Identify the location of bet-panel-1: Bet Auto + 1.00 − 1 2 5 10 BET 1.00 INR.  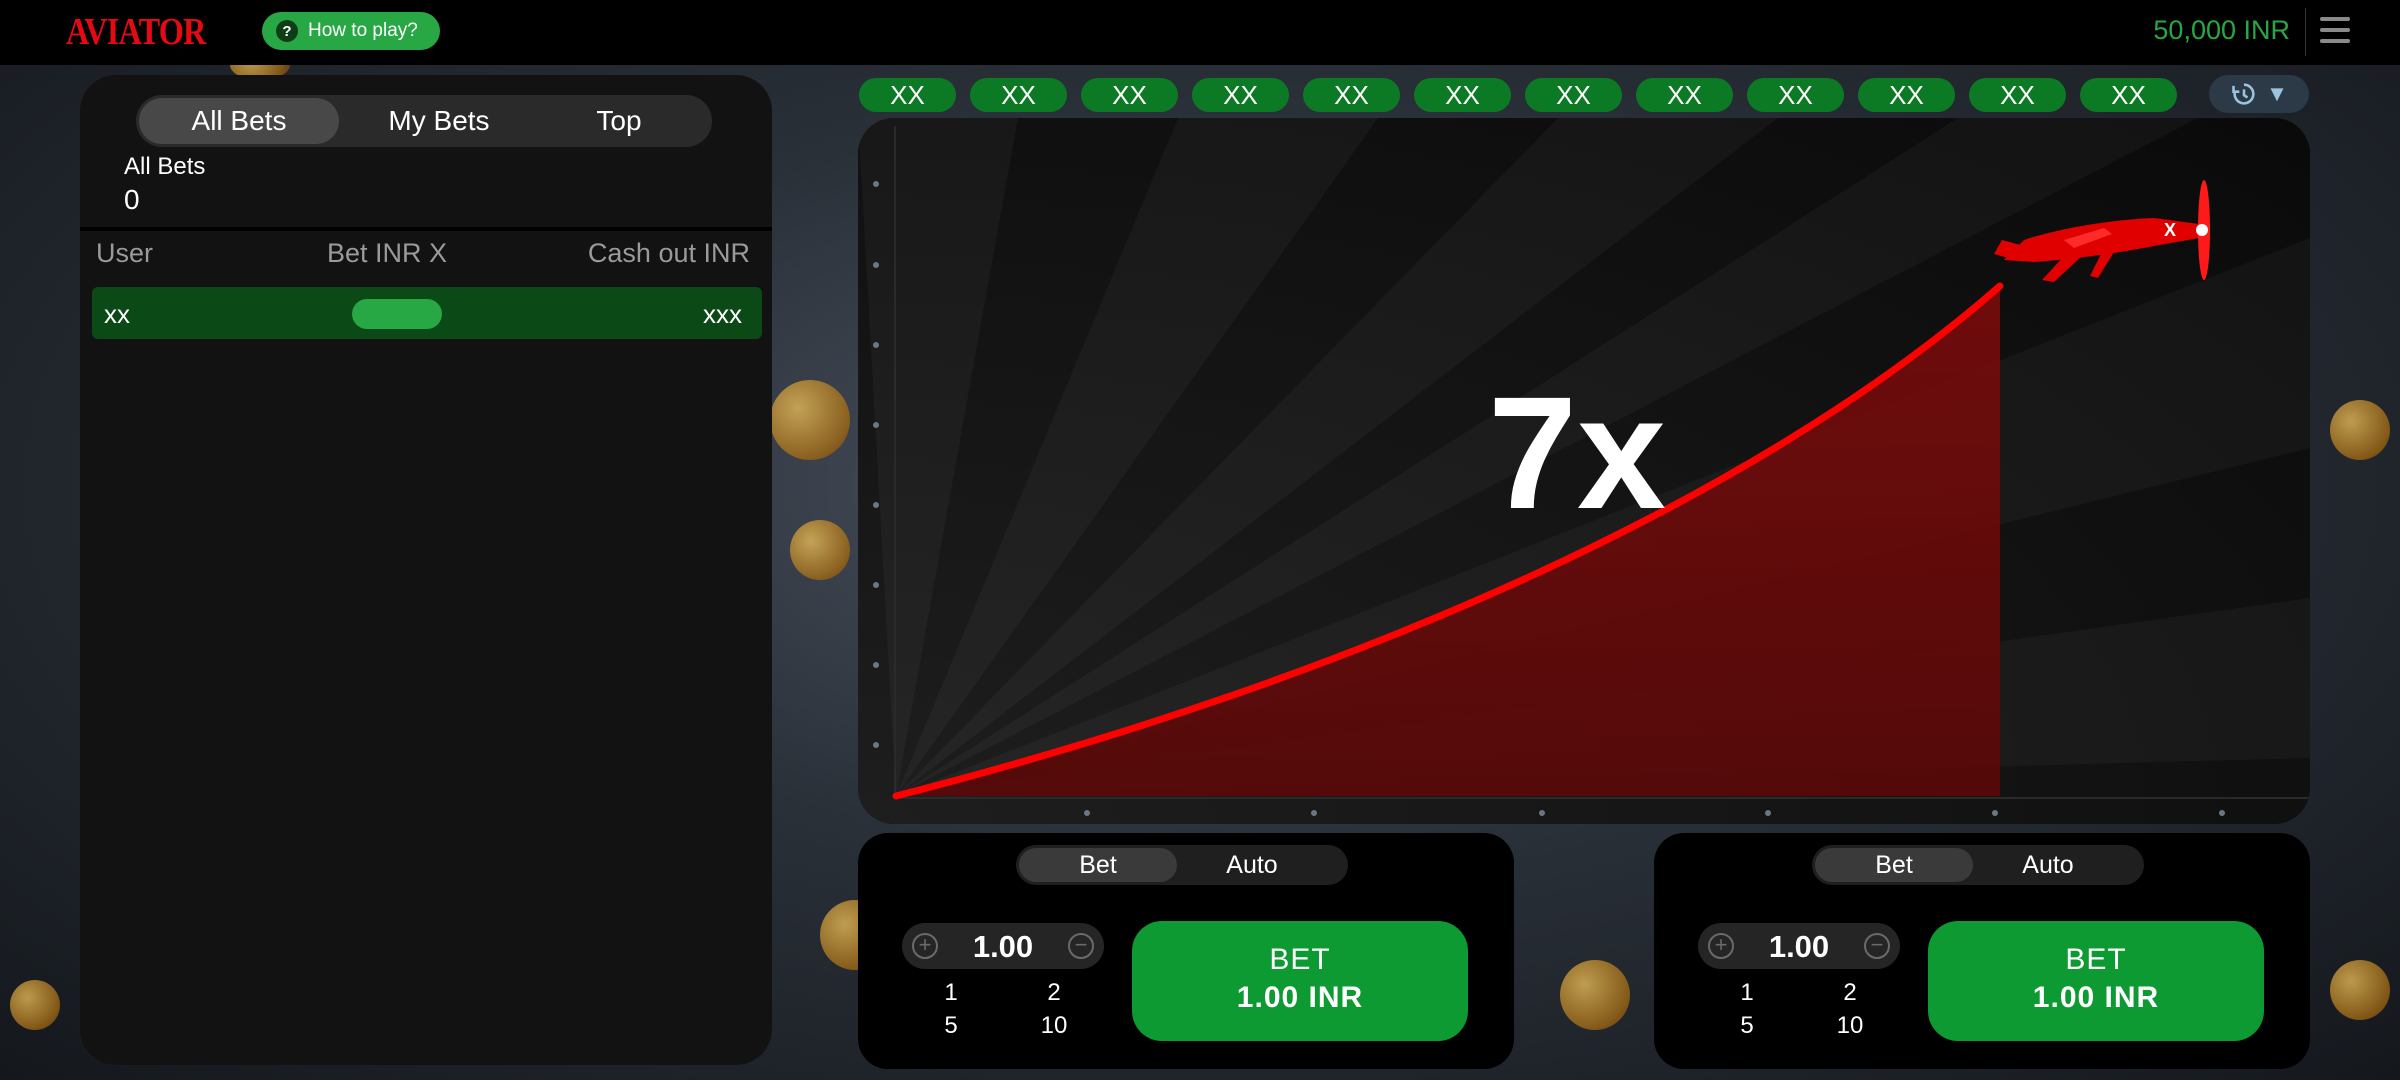
(1186, 951).